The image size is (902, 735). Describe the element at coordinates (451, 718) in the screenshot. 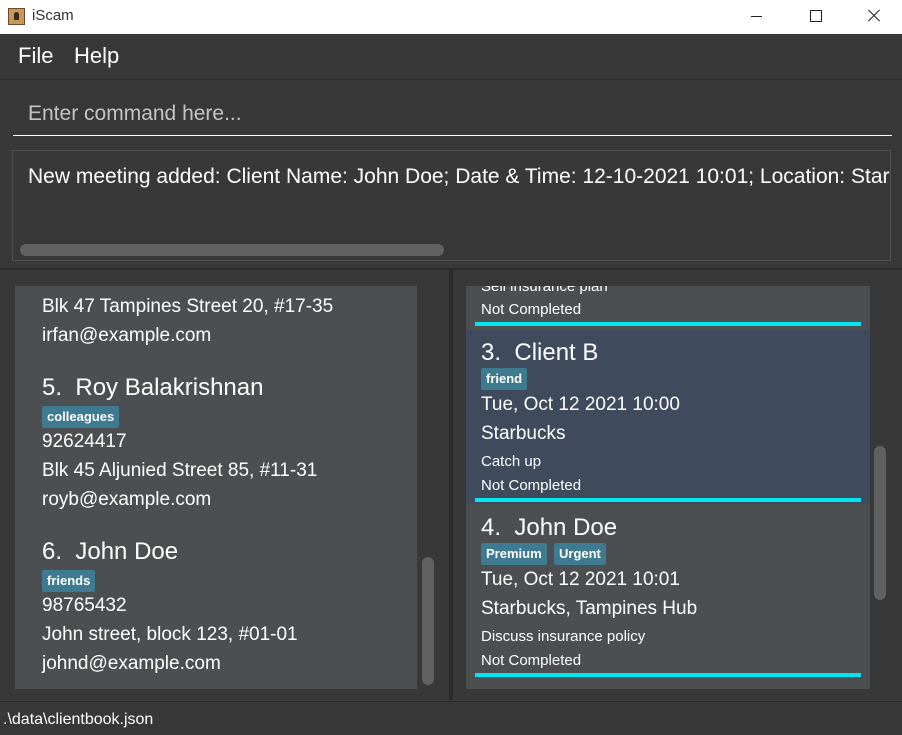

I see `status-bar: .\data\clientbook.json` at that location.